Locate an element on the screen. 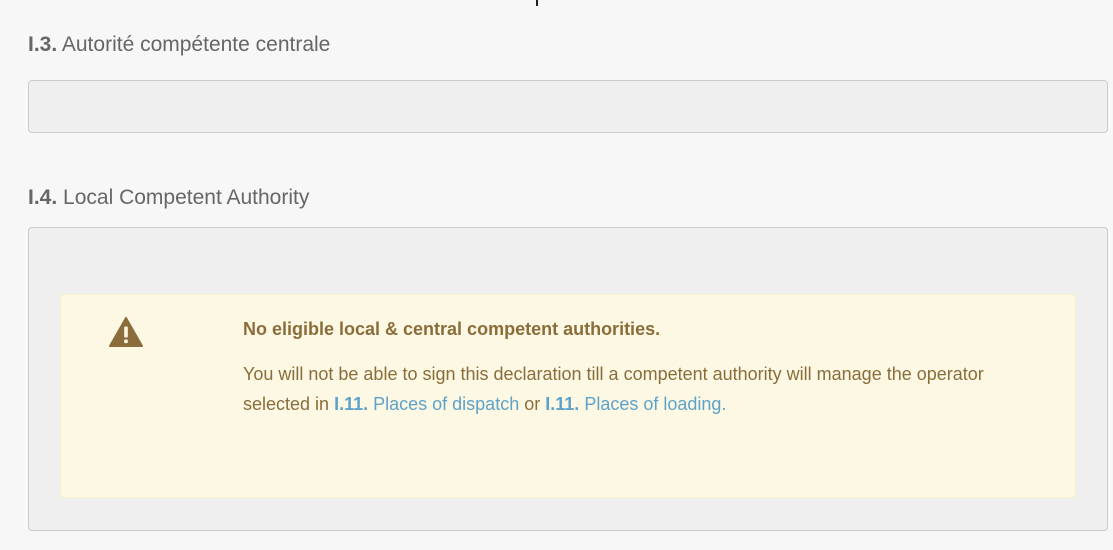  alert-message-end: . is located at coordinates (724, 404).